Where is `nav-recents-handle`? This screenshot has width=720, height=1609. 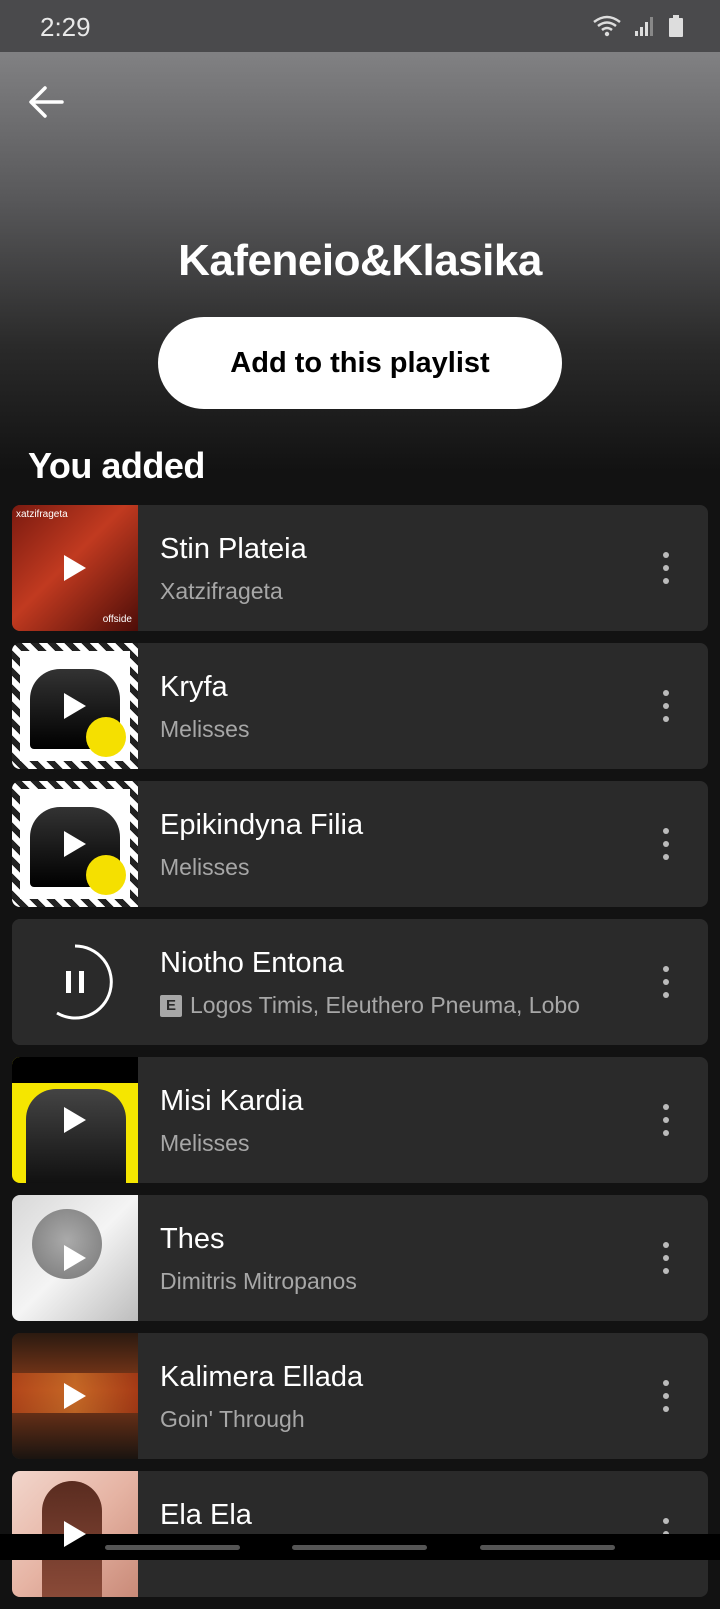
nav-recents-handle is located at coordinates (172, 1547).